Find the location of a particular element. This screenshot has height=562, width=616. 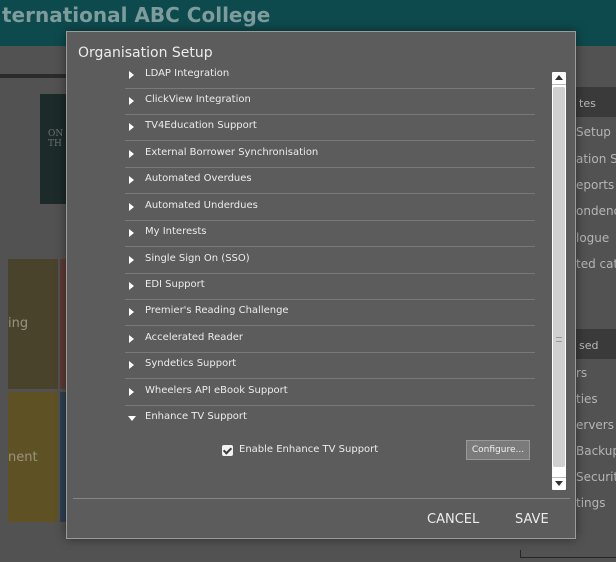

dialog-title: Organisation Setup is located at coordinates (145, 53).